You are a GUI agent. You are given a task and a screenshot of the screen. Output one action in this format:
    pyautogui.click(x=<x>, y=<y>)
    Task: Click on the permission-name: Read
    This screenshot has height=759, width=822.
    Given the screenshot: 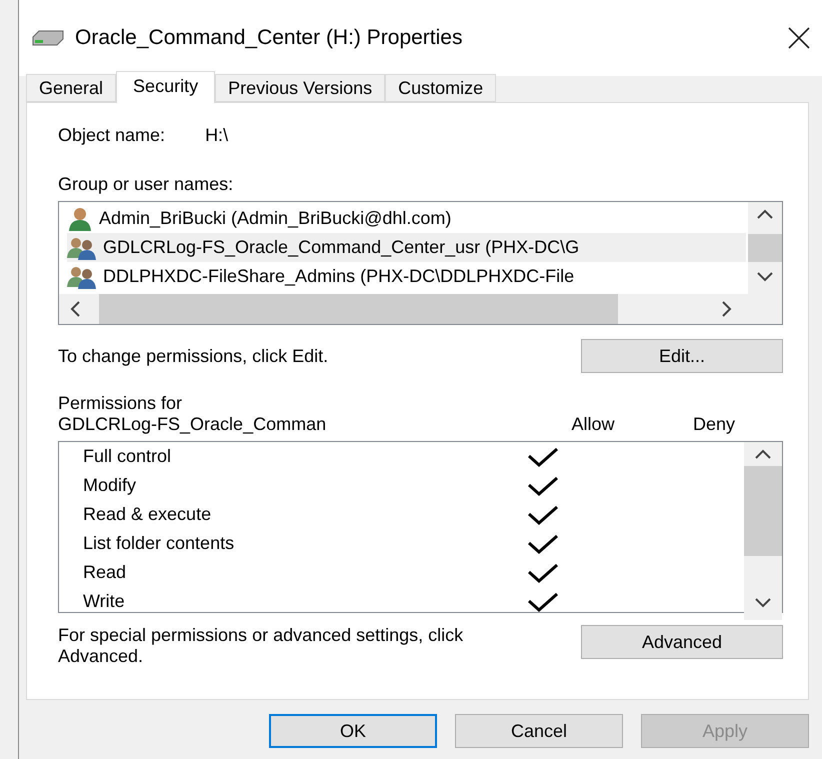 What is the action you would take?
    pyautogui.click(x=105, y=572)
    